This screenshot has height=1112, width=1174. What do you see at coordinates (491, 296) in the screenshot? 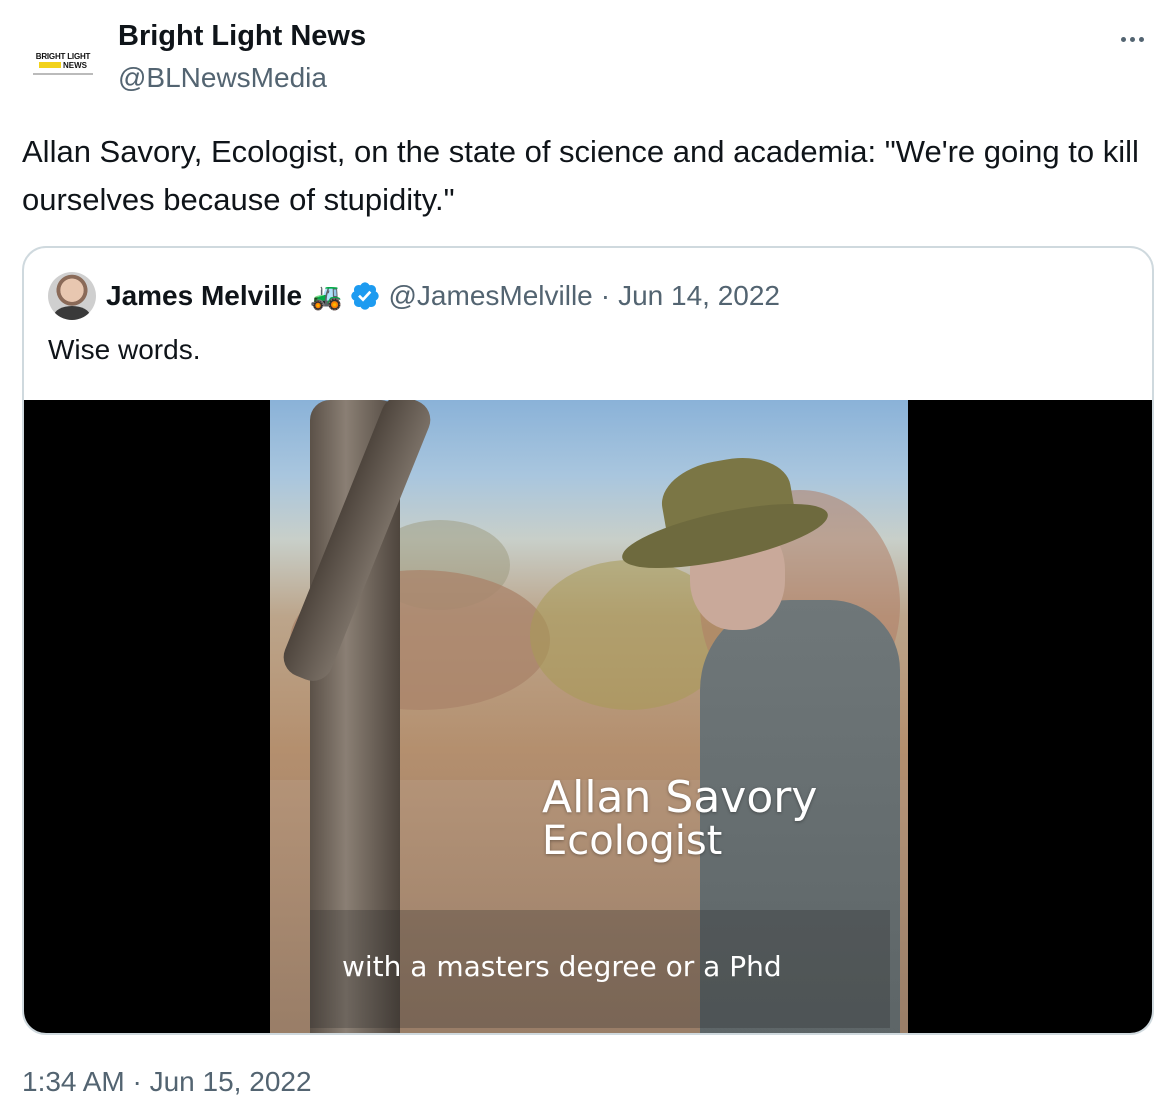
I see `quoted-author-handle: @JamesMelville` at bounding box center [491, 296].